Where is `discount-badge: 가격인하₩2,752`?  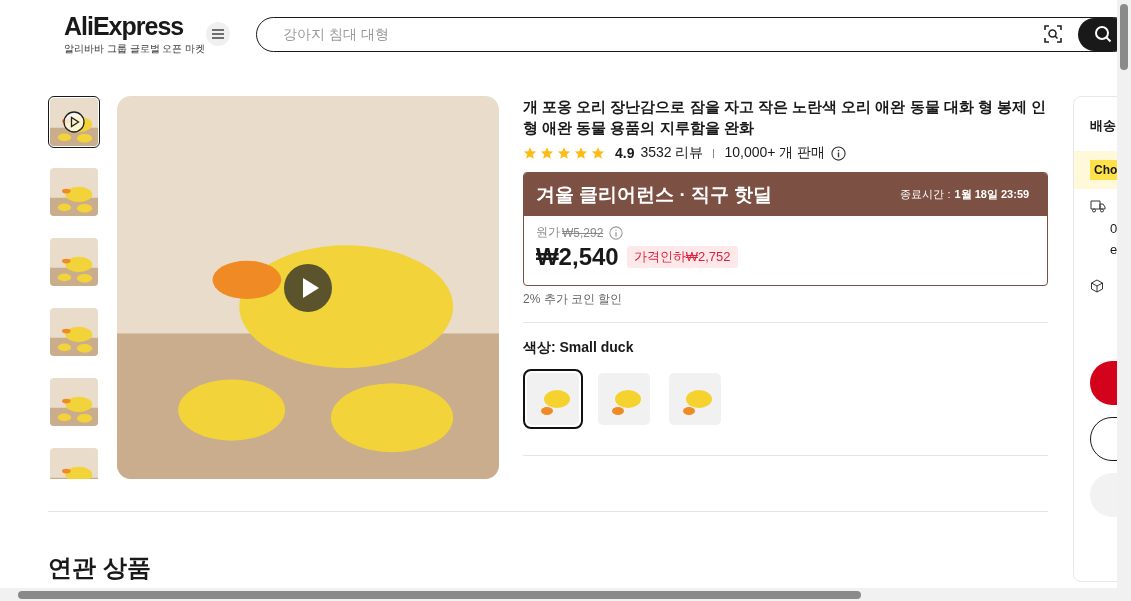
discount-badge: 가격인하₩2,752 is located at coordinates (682, 257).